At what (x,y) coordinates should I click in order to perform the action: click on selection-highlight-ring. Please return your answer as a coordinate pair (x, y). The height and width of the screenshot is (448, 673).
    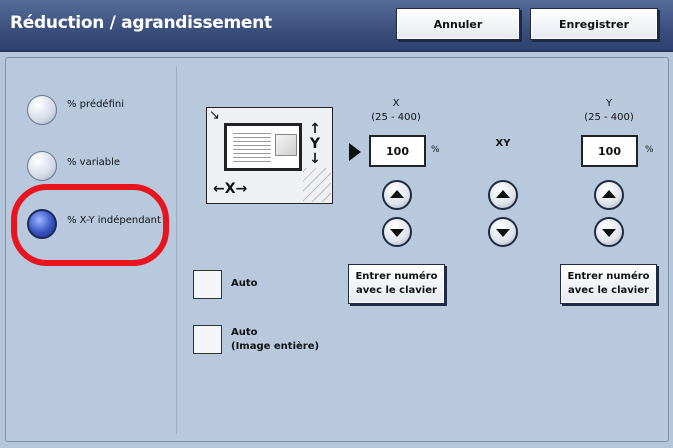
    Looking at the image, I should click on (90, 225).